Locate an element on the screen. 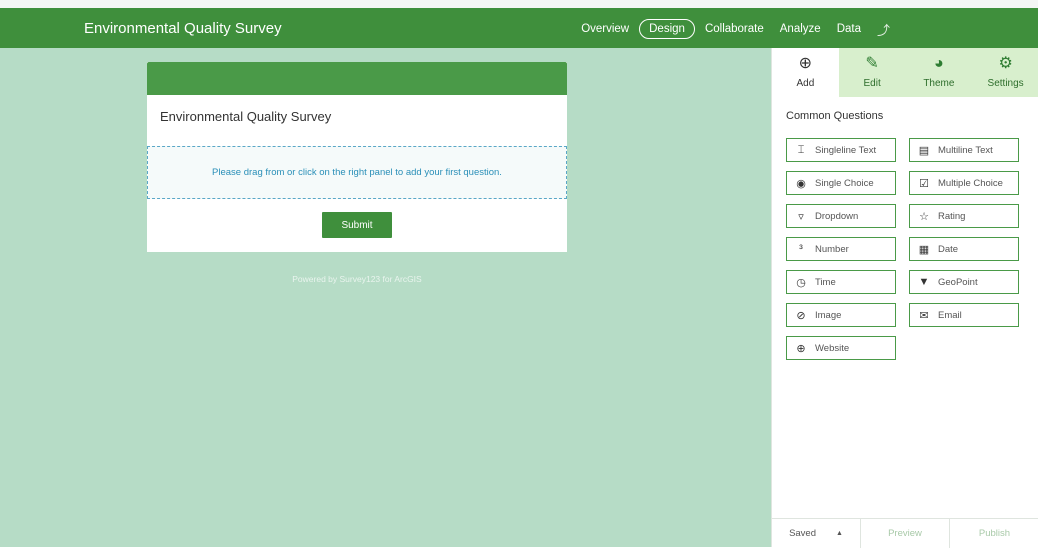 The image size is (1038, 548). panel-tabs: ⊕ Add ✎ Edit ◕ Theme ⚙ Settings is located at coordinates (905, 72).